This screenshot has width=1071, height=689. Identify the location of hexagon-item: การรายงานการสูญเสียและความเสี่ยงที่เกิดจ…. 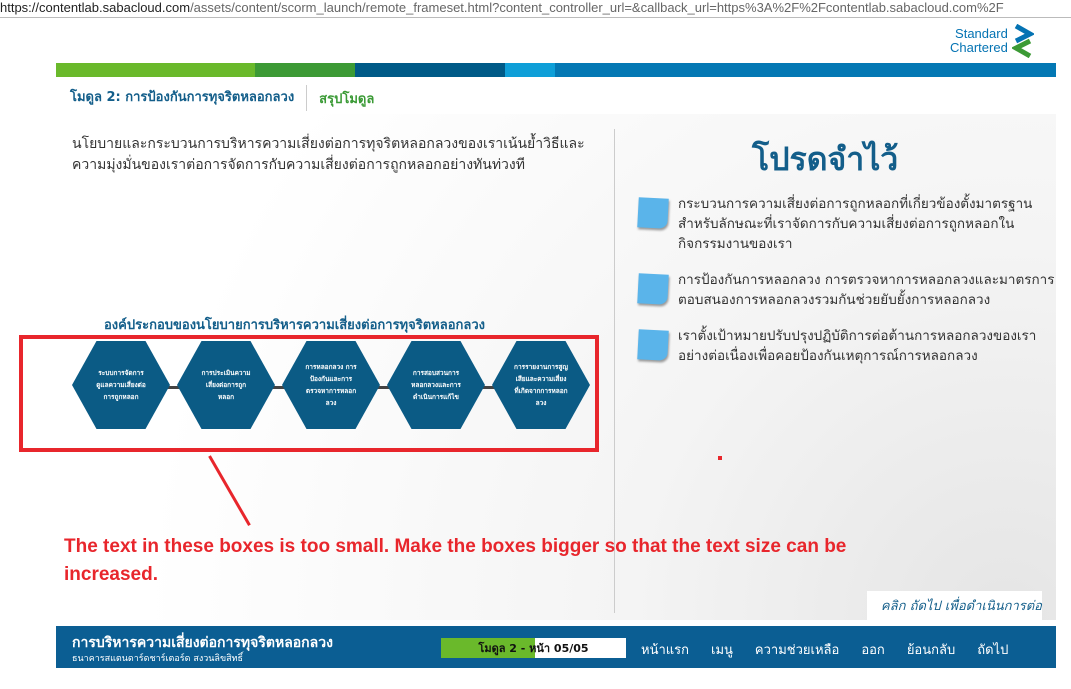
(541, 385).